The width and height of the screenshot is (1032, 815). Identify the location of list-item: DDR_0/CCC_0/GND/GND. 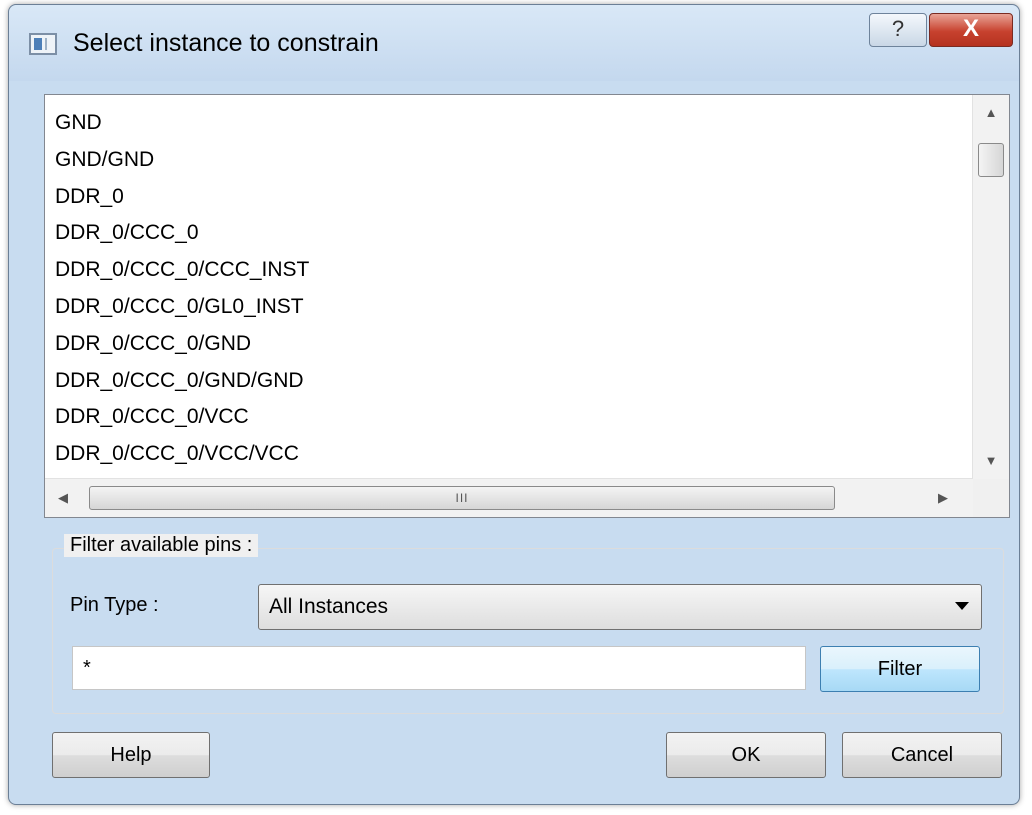
(495, 381).